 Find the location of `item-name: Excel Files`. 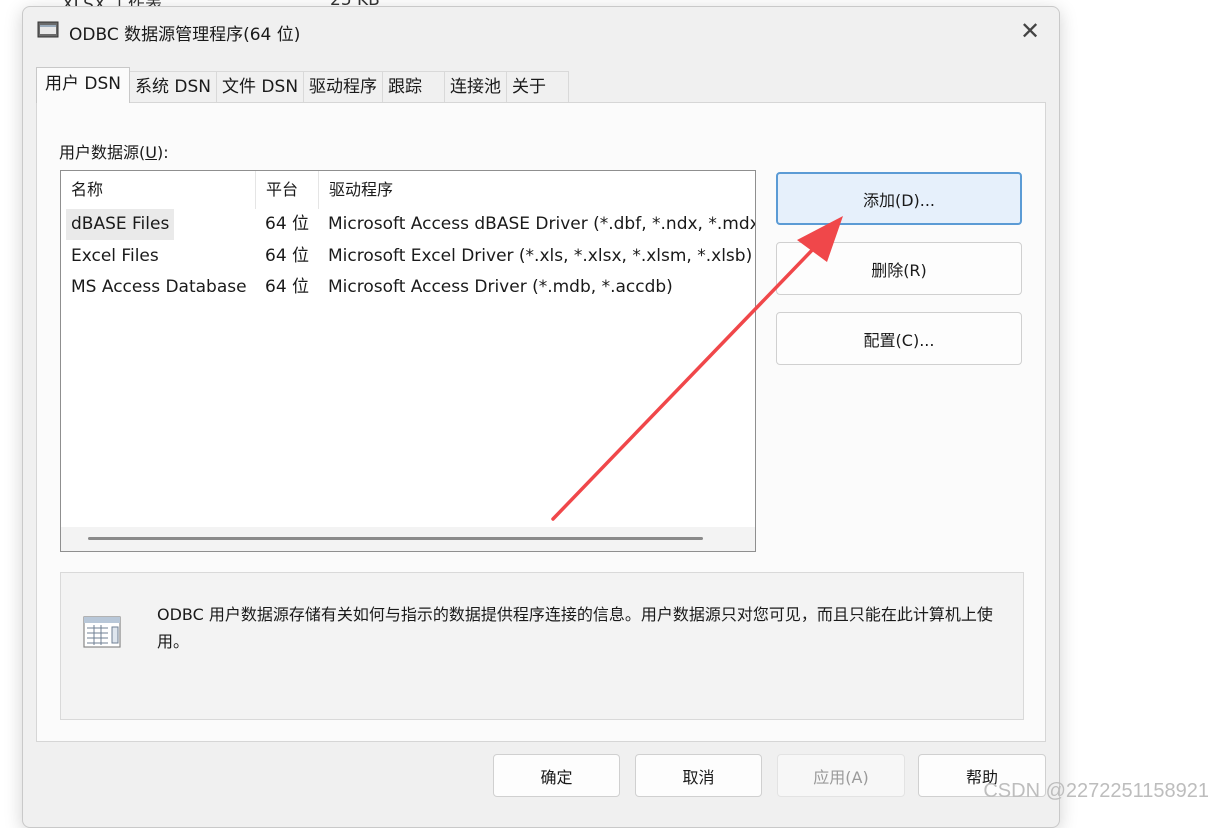

item-name: Excel Files is located at coordinates (115, 256).